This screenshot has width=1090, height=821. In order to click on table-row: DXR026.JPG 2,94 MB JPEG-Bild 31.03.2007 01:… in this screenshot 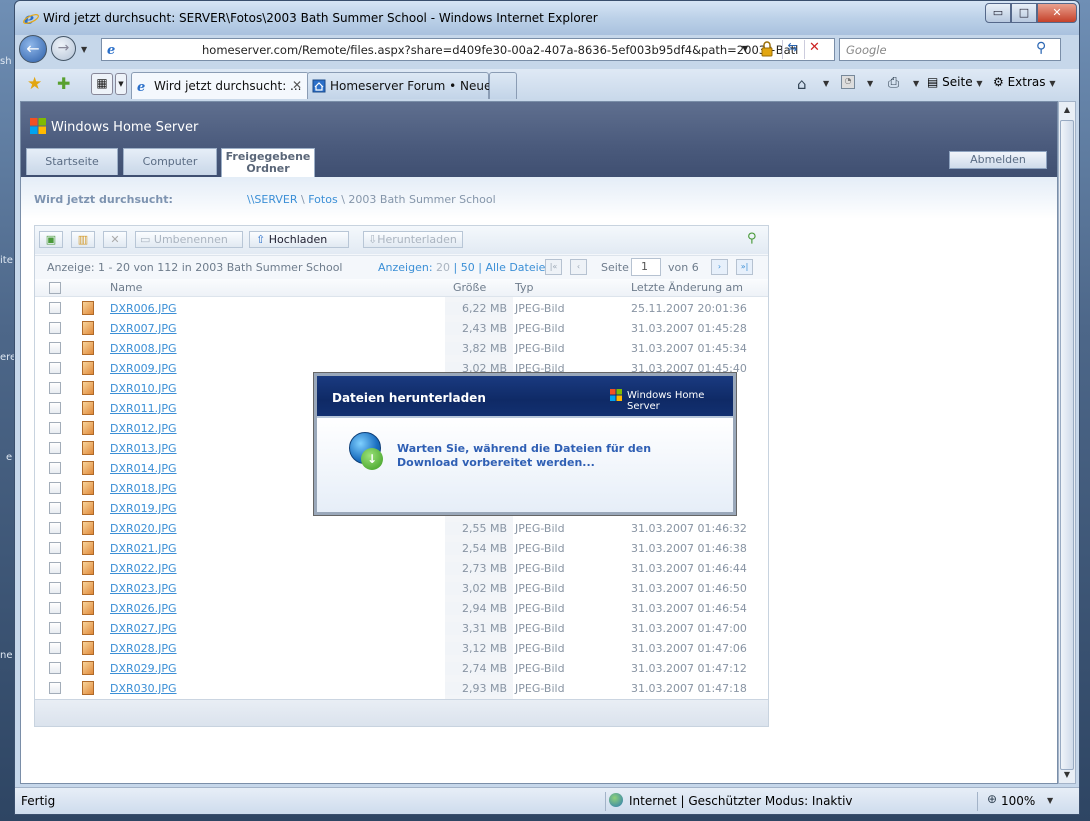, I will do `click(401, 608)`.